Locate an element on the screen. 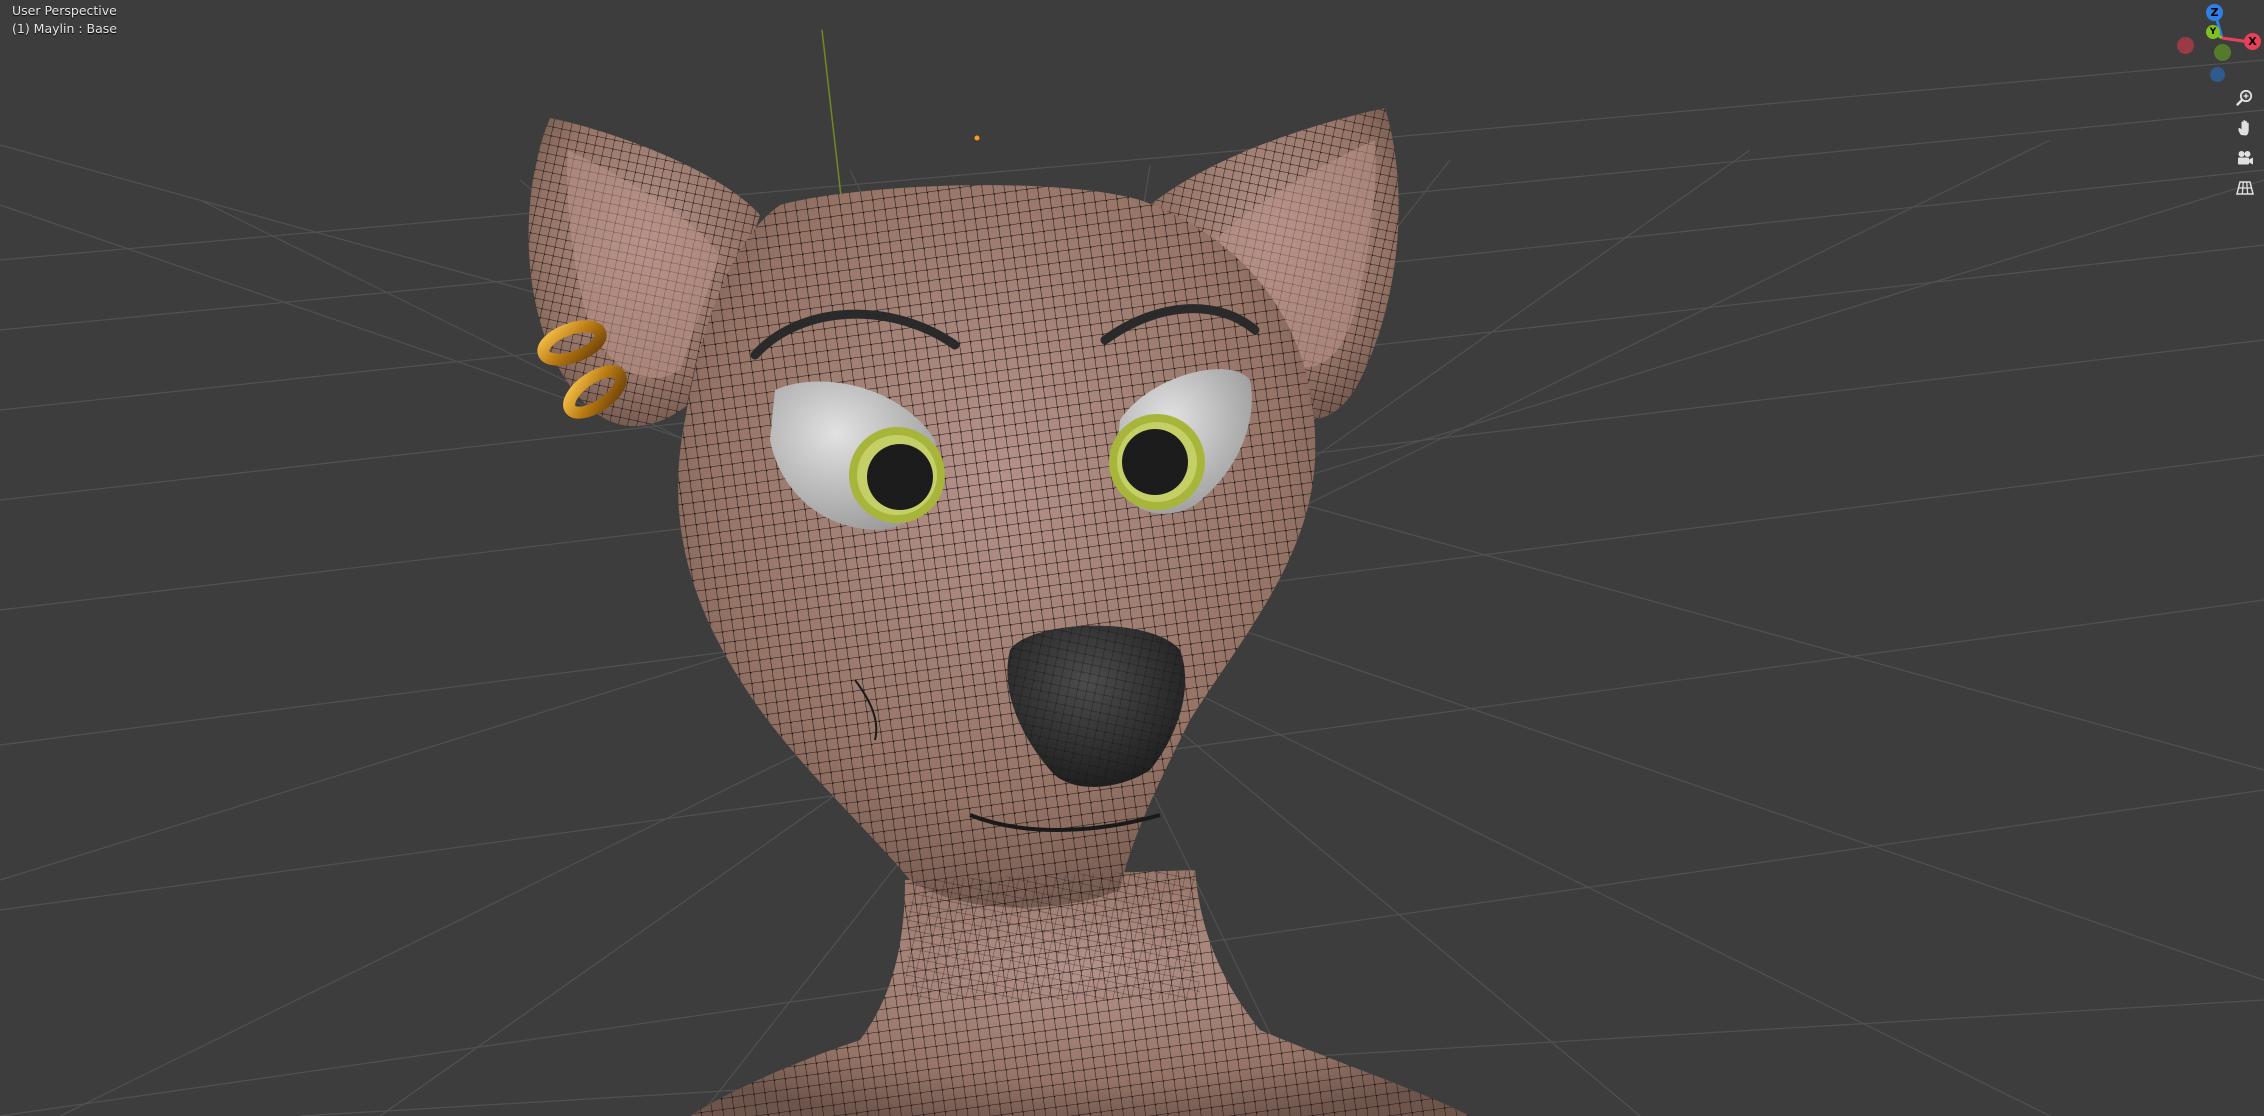  hand-pan-icon is located at coordinates (2243, 128).